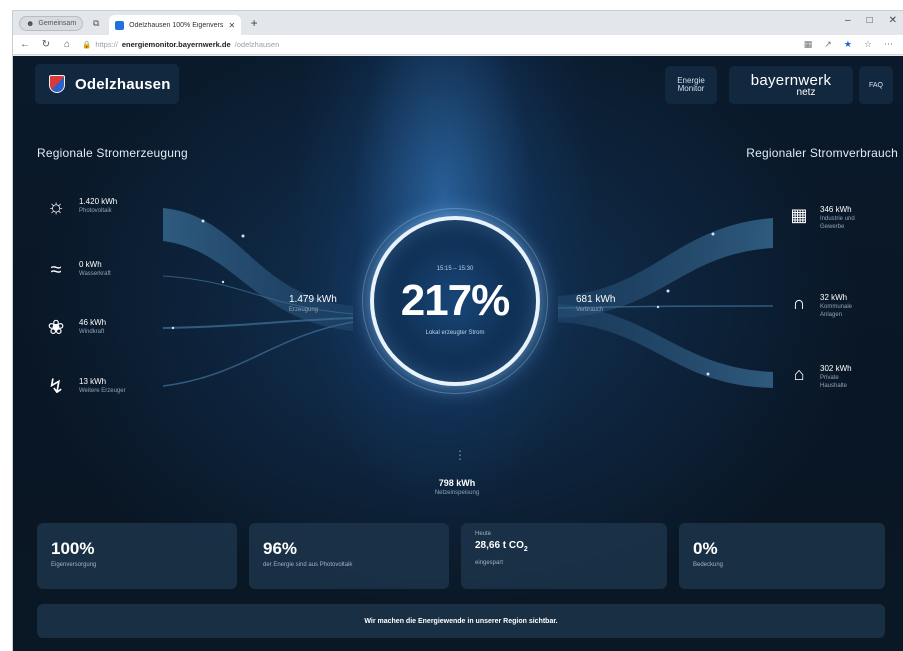 This screenshot has width=903, height=651. What do you see at coordinates (525, 549) in the screenshot?
I see `co2-subscript: 2` at bounding box center [525, 549].